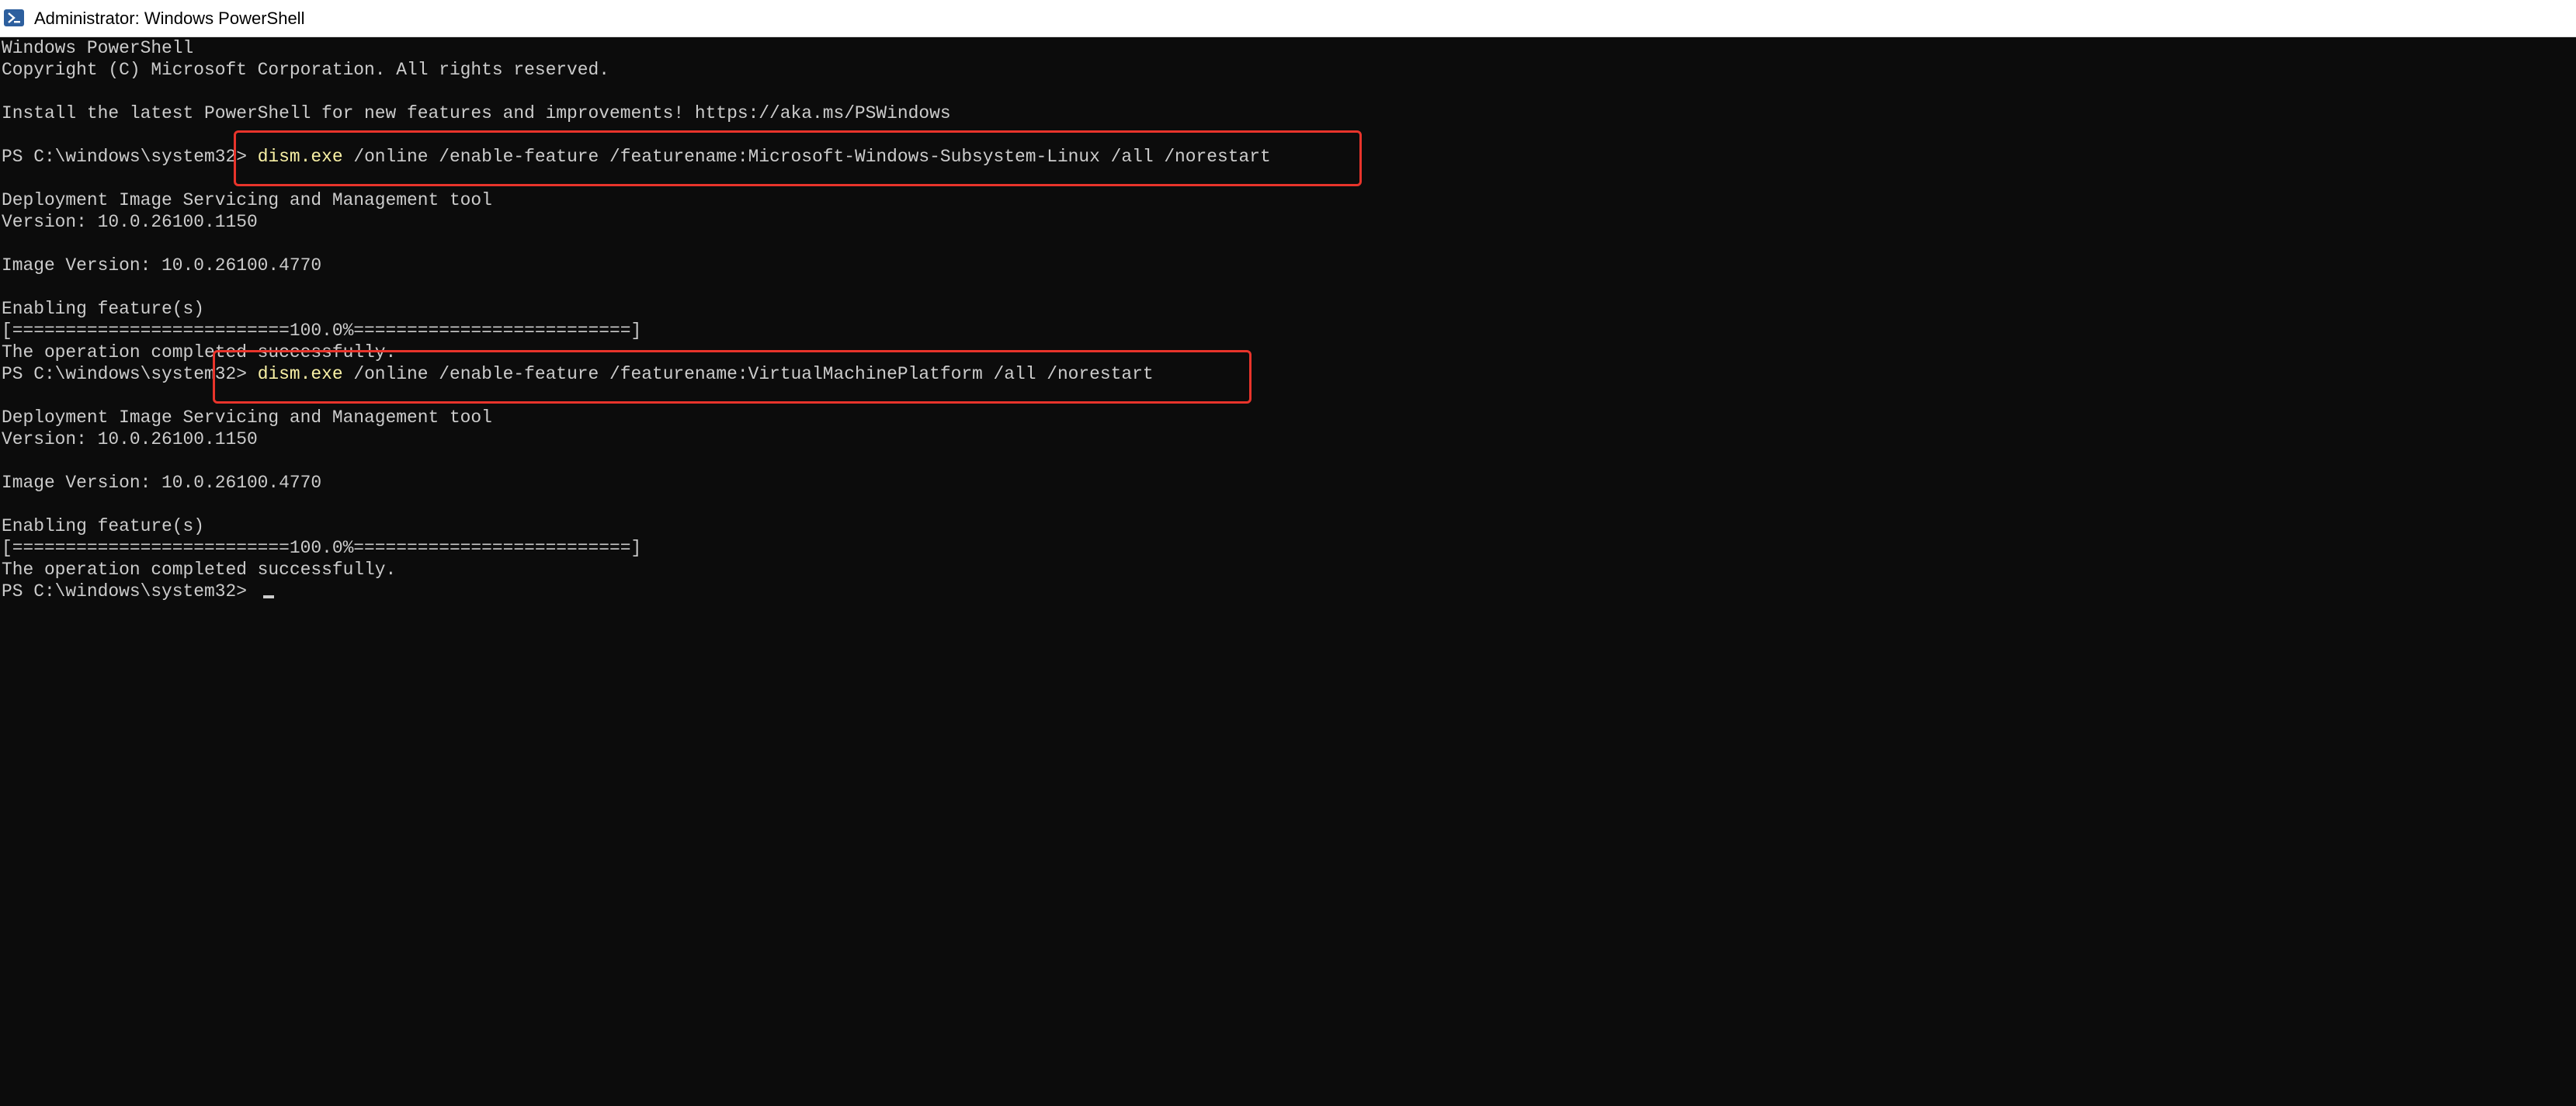 The width and height of the screenshot is (2576, 1106). Describe the element at coordinates (1288, 18) in the screenshot. I see `title-bar: Administrator: Windows PowerShell` at that location.